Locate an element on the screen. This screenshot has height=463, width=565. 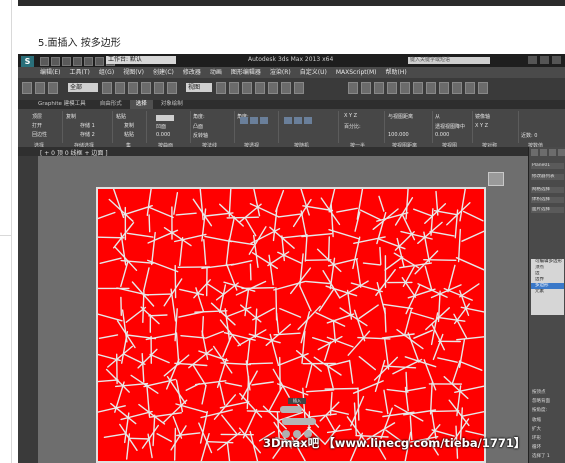
menu-item-edit: 编辑(E) is located at coordinates (50, 72).